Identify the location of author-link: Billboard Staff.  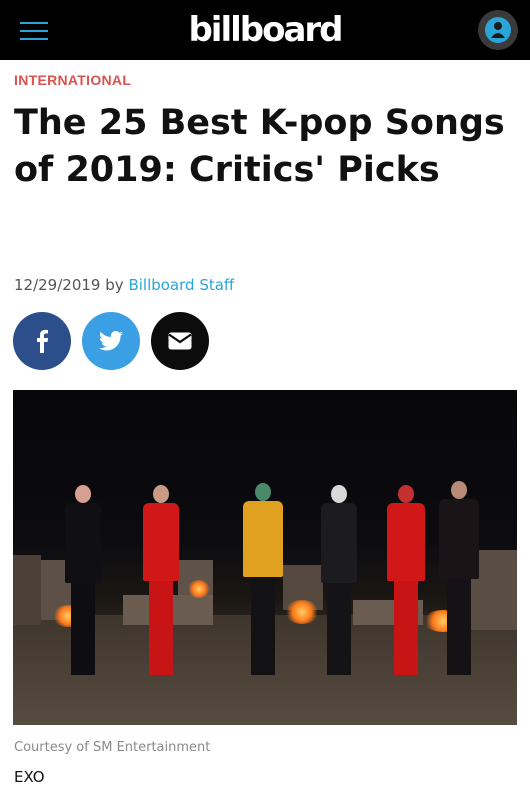
(181, 285).